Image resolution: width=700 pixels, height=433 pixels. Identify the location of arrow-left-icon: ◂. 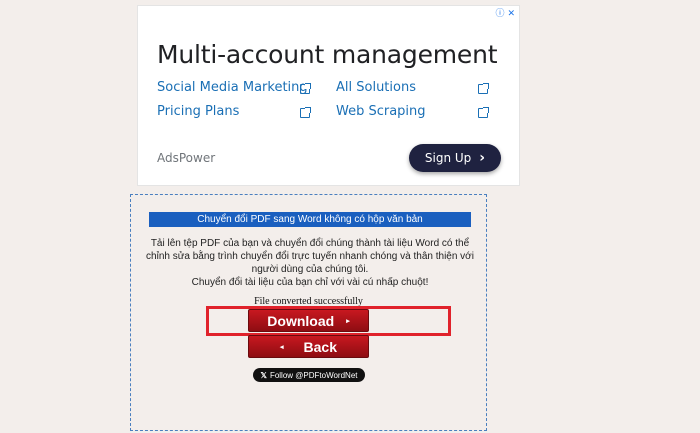
(282, 347).